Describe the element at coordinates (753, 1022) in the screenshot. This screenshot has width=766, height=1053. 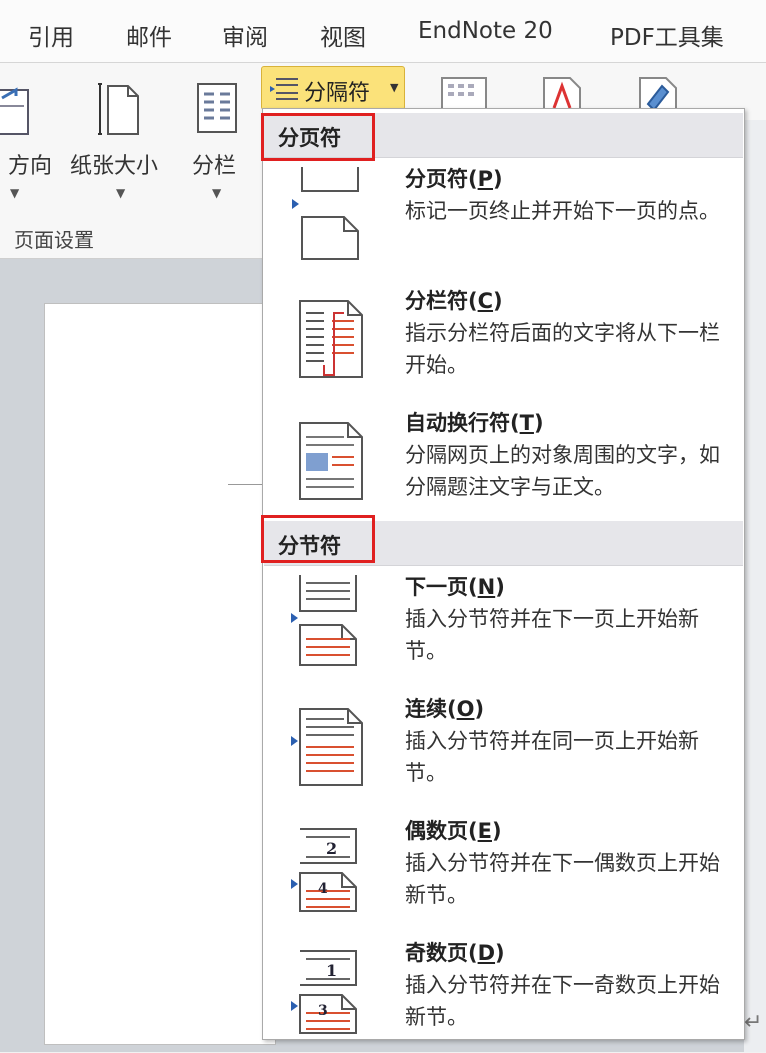
I see `paragraph-mark-icon: ↵` at that location.